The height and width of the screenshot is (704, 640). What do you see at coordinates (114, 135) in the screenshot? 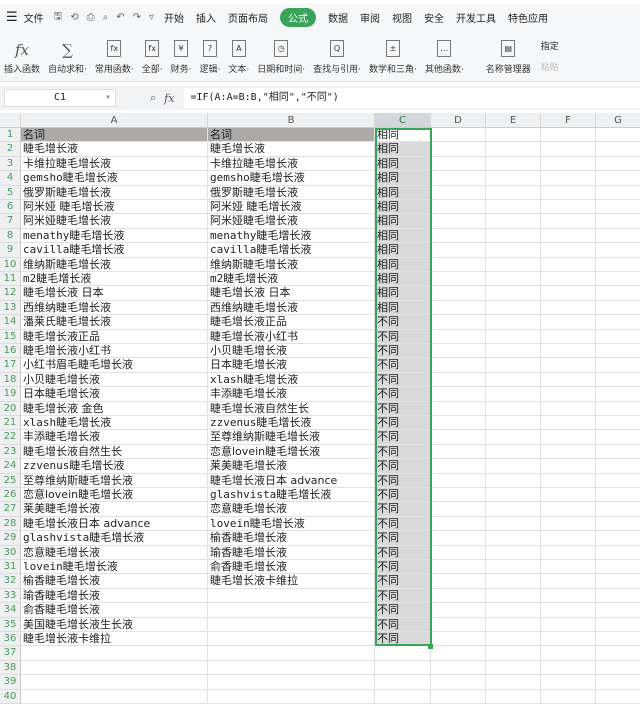
I see `cell-A1: 名词` at bounding box center [114, 135].